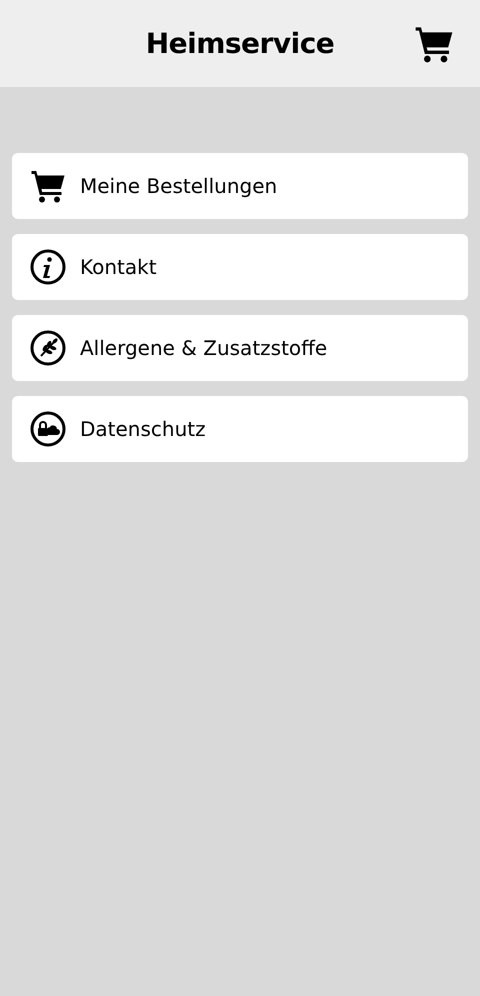  What do you see at coordinates (48, 186) in the screenshot?
I see `cart-icon` at bounding box center [48, 186].